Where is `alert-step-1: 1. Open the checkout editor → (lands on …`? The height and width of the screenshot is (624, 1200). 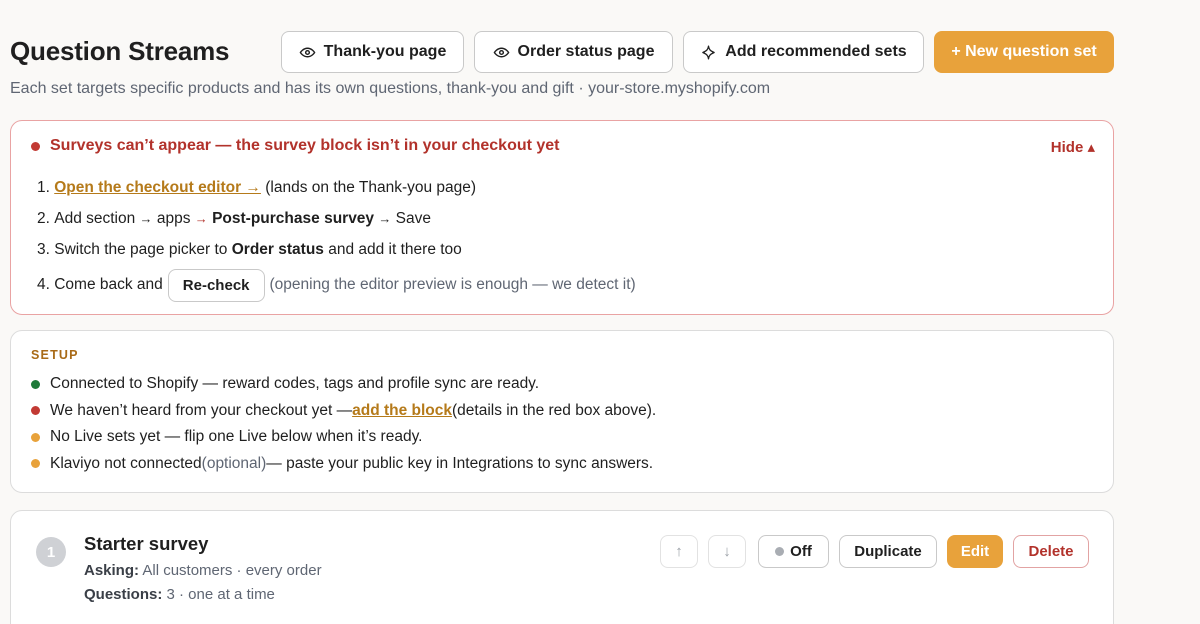 alert-step-1: 1. Open the checkout editor → (lands on … is located at coordinates (336, 187).